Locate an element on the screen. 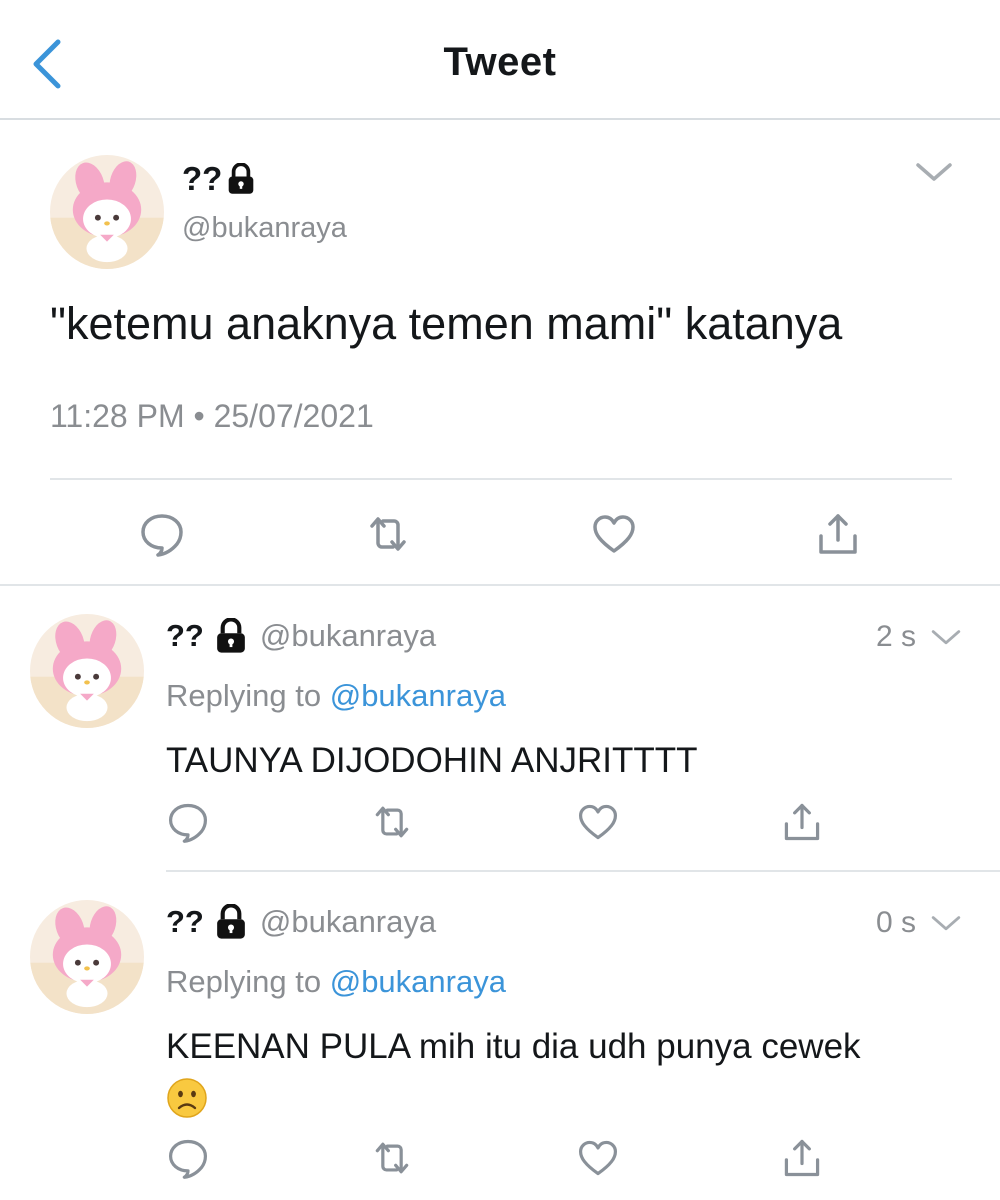 Image resolution: width=1000 pixels, height=1200 pixels. reply-time: 2 s is located at coordinates (896, 636).